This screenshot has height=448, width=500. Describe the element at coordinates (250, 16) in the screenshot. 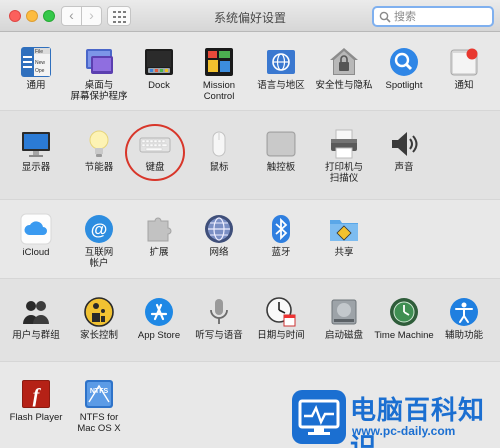

I see `title-bar: ‹ › 系统偏好设置` at that location.